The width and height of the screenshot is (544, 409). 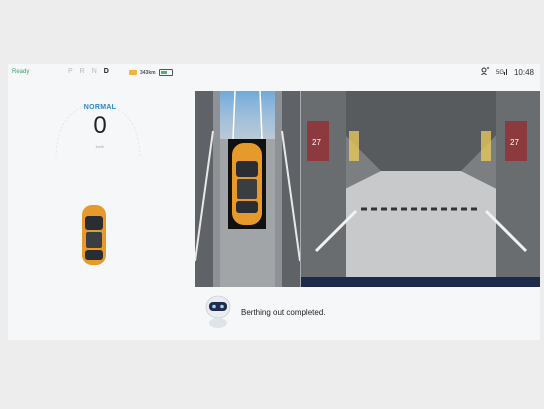 I want to click on pillar-number-left: 27, so click(x=316, y=142).